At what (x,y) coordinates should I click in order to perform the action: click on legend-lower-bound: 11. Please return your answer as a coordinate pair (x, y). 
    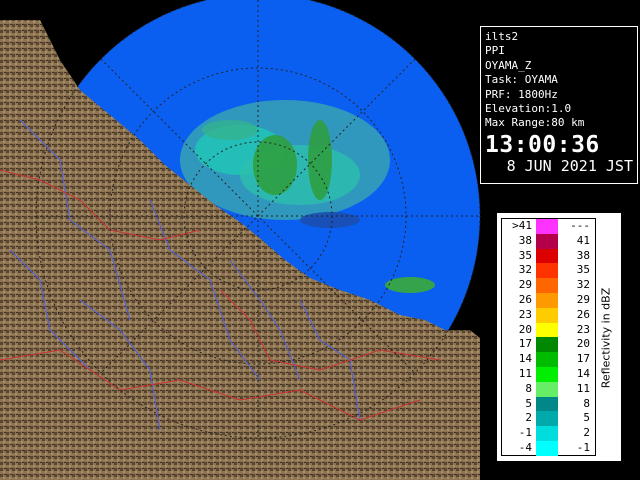
    Looking at the image, I should click on (525, 373).